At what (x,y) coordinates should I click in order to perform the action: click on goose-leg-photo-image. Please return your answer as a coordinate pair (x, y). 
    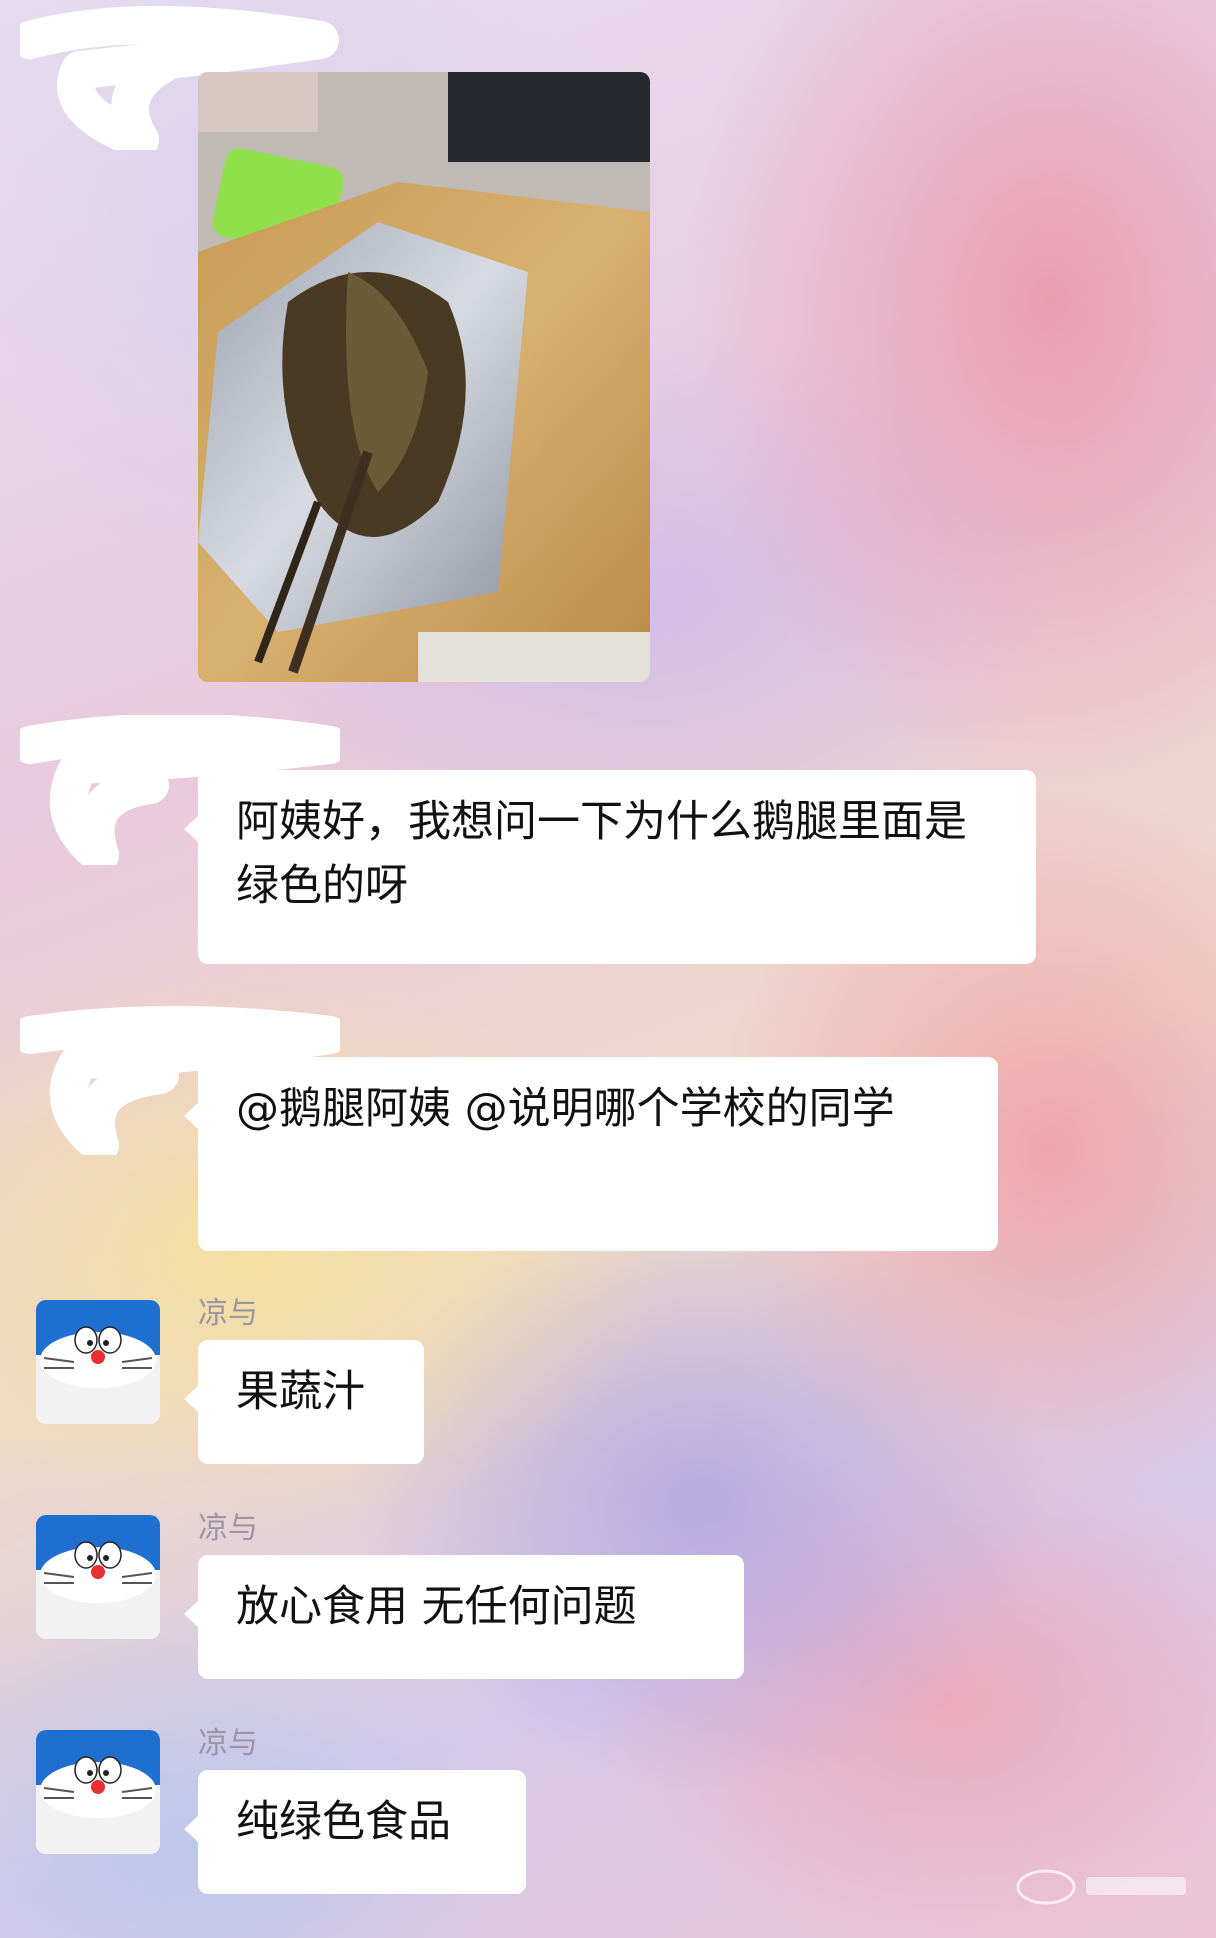
    Looking at the image, I should click on (424, 377).